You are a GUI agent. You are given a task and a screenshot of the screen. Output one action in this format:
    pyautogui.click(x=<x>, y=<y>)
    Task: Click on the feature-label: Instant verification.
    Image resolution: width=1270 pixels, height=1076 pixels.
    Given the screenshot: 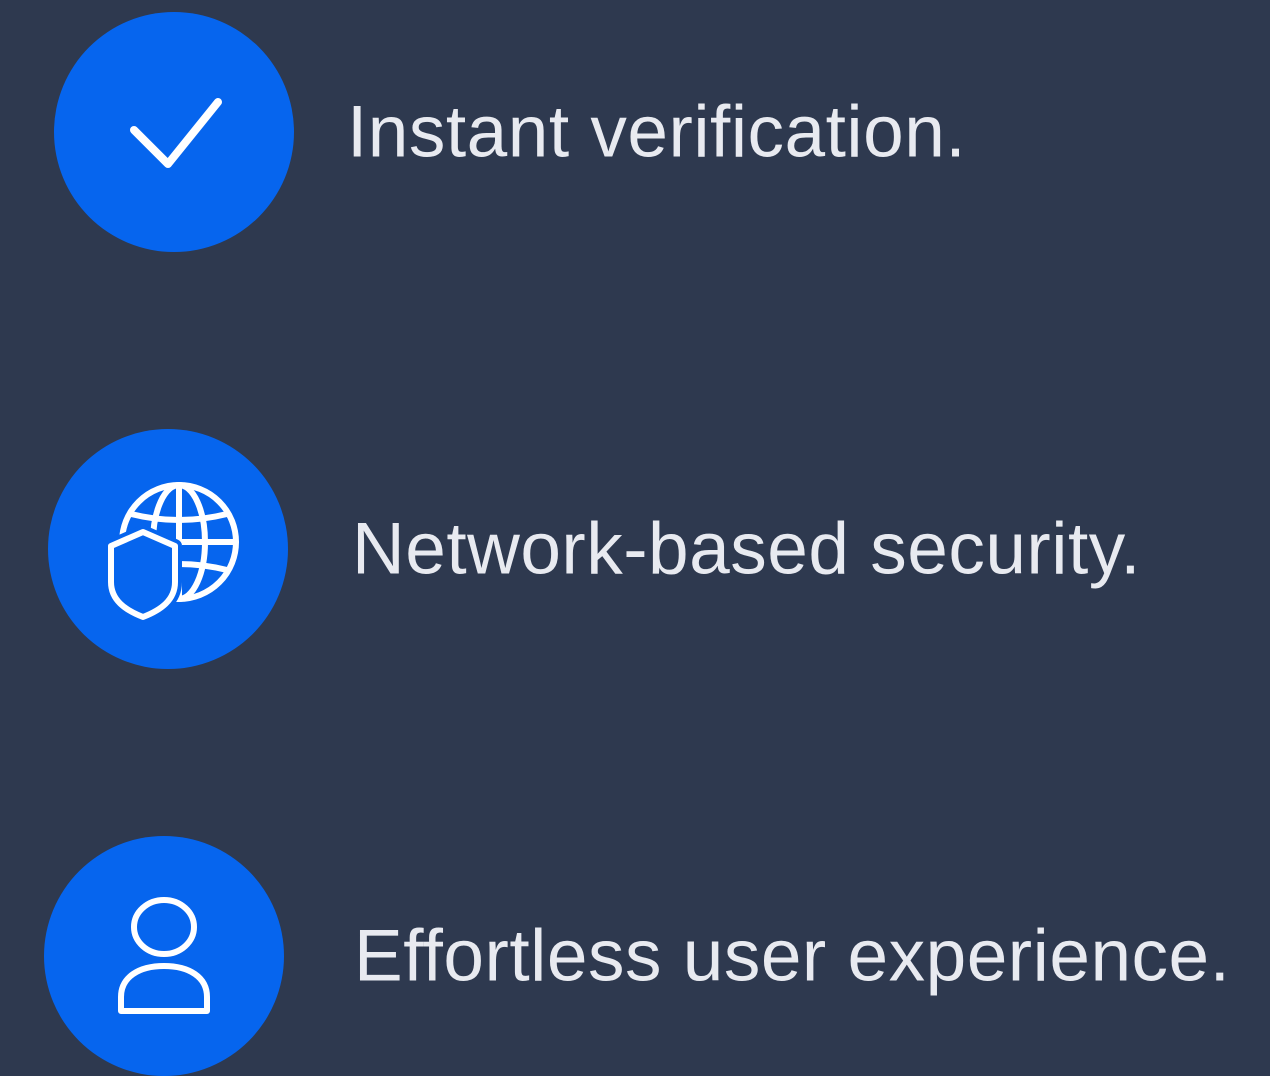 What is the action you would take?
    pyautogui.click(x=657, y=132)
    